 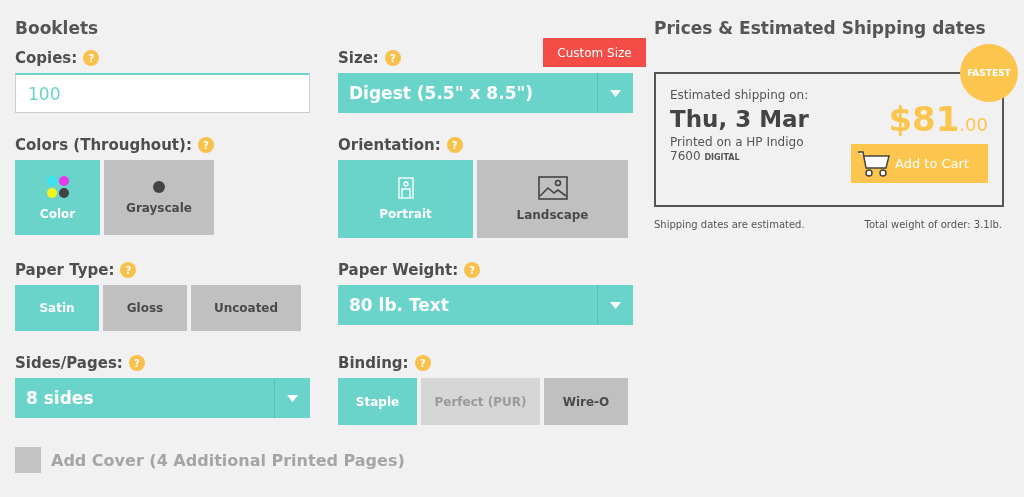 What do you see at coordinates (594, 52) in the screenshot?
I see `custom-size-button: Custom Size` at bounding box center [594, 52].